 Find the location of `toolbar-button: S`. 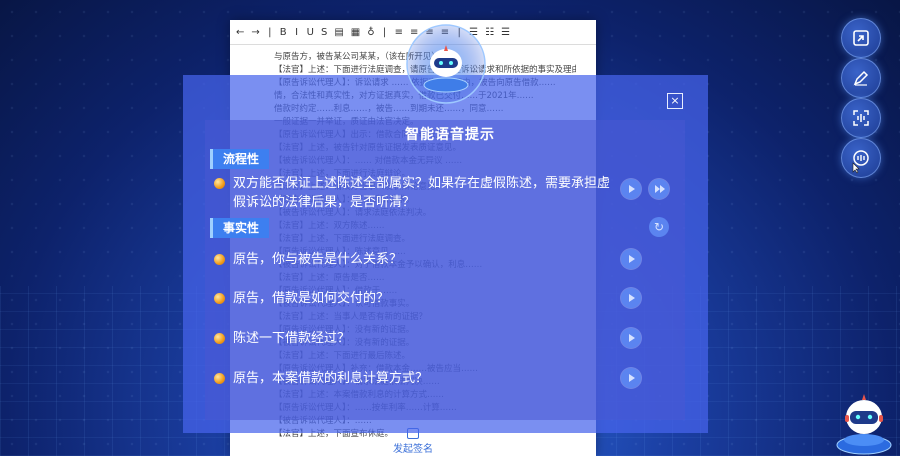

toolbar-button: S is located at coordinates (324, 32).